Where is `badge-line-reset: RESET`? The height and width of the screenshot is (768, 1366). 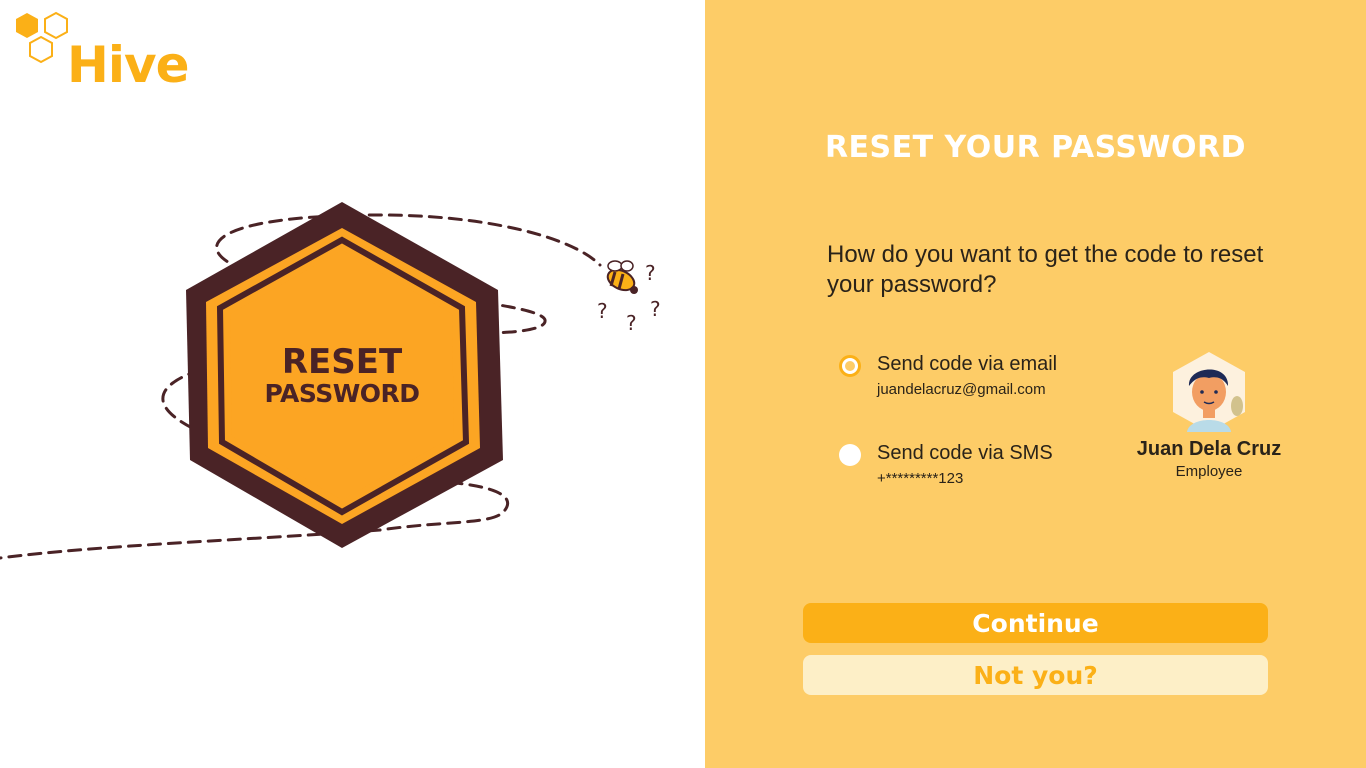 badge-line-reset: RESET is located at coordinates (342, 362).